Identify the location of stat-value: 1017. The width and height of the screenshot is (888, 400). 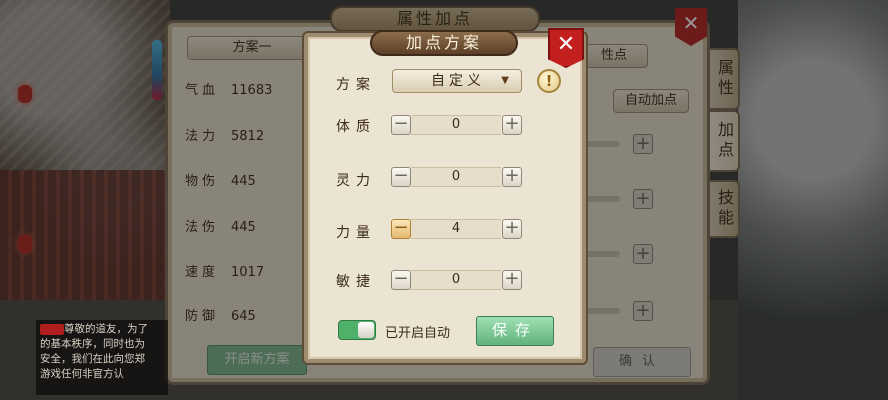
(248, 272).